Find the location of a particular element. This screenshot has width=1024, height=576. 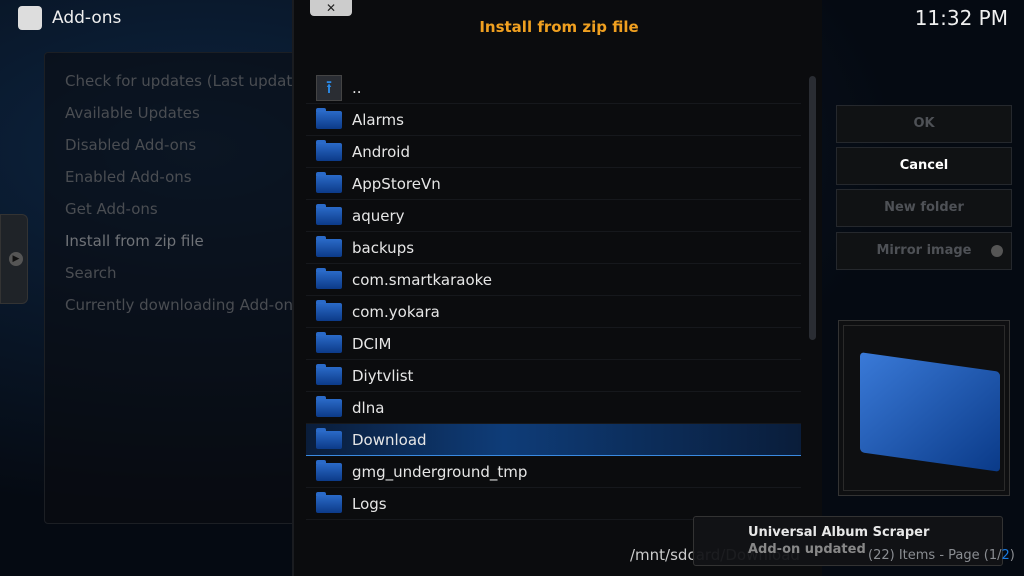

cancel-button: Cancel is located at coordinates (924, 166).